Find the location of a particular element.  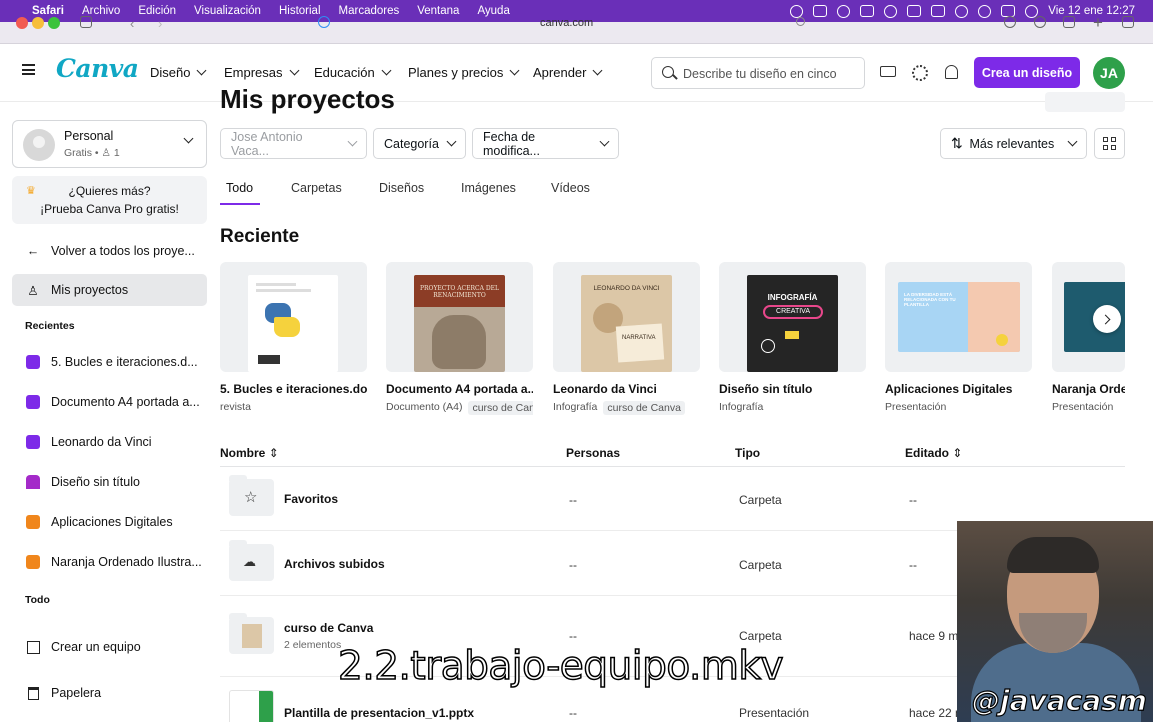

keyboard-icon is located at coordinates (914, 11).